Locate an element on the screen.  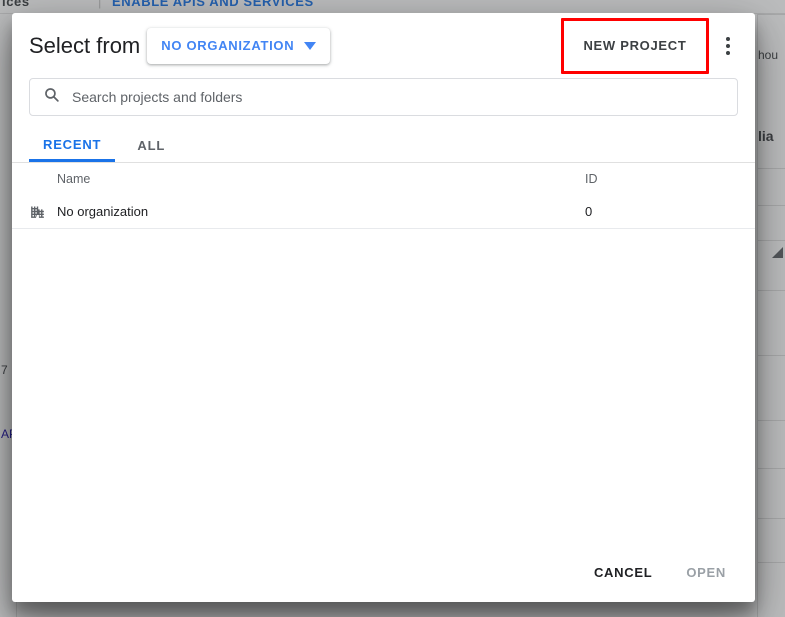
search-box is located at coordinates (383, 97).